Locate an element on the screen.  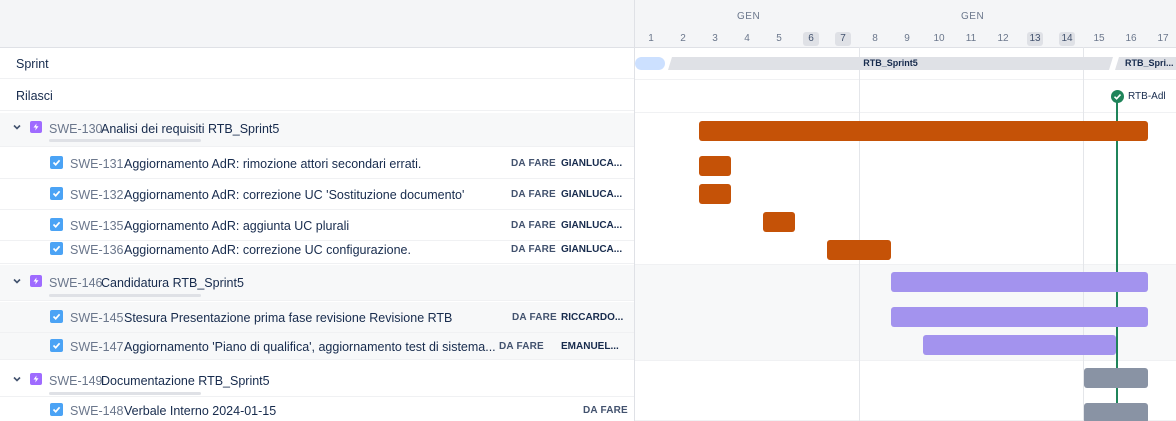
task-key: SWE-136 is located at coordinates (97, 250).